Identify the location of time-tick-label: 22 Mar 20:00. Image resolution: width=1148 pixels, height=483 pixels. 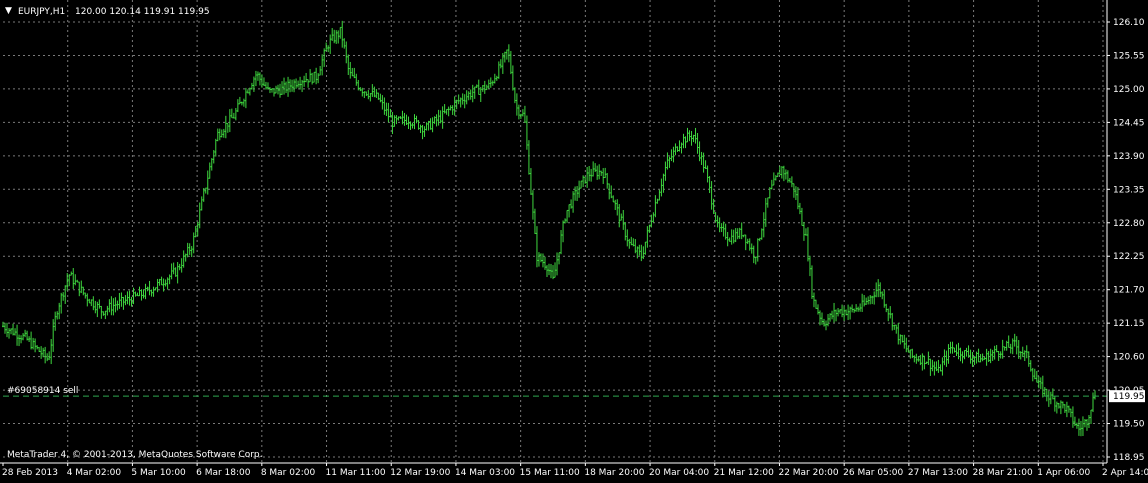
(808, 473).